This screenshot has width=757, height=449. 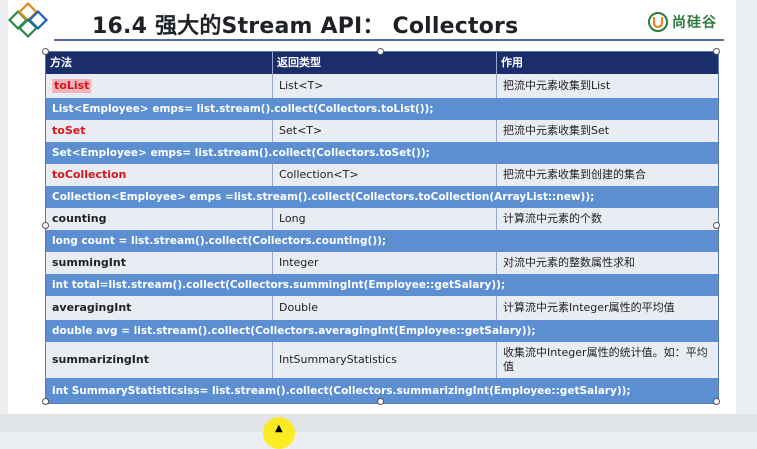 I want to click on header-return-type: 返回类型, so click(x=384, y=63).